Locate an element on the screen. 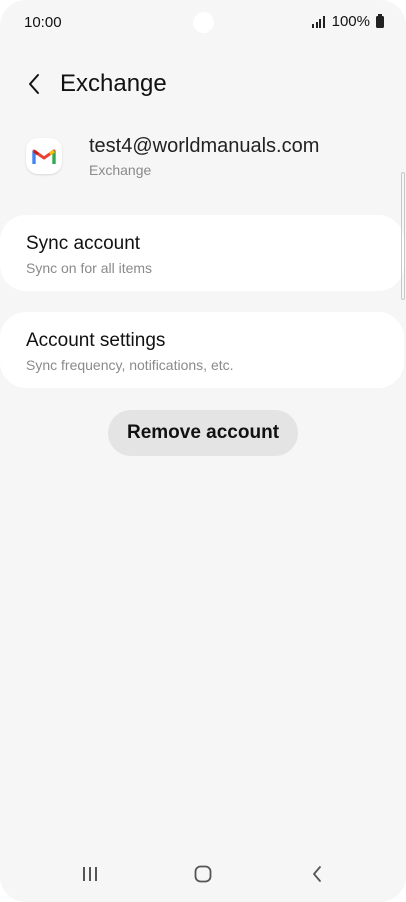  scrollbar is located at coordinates (403, 236).